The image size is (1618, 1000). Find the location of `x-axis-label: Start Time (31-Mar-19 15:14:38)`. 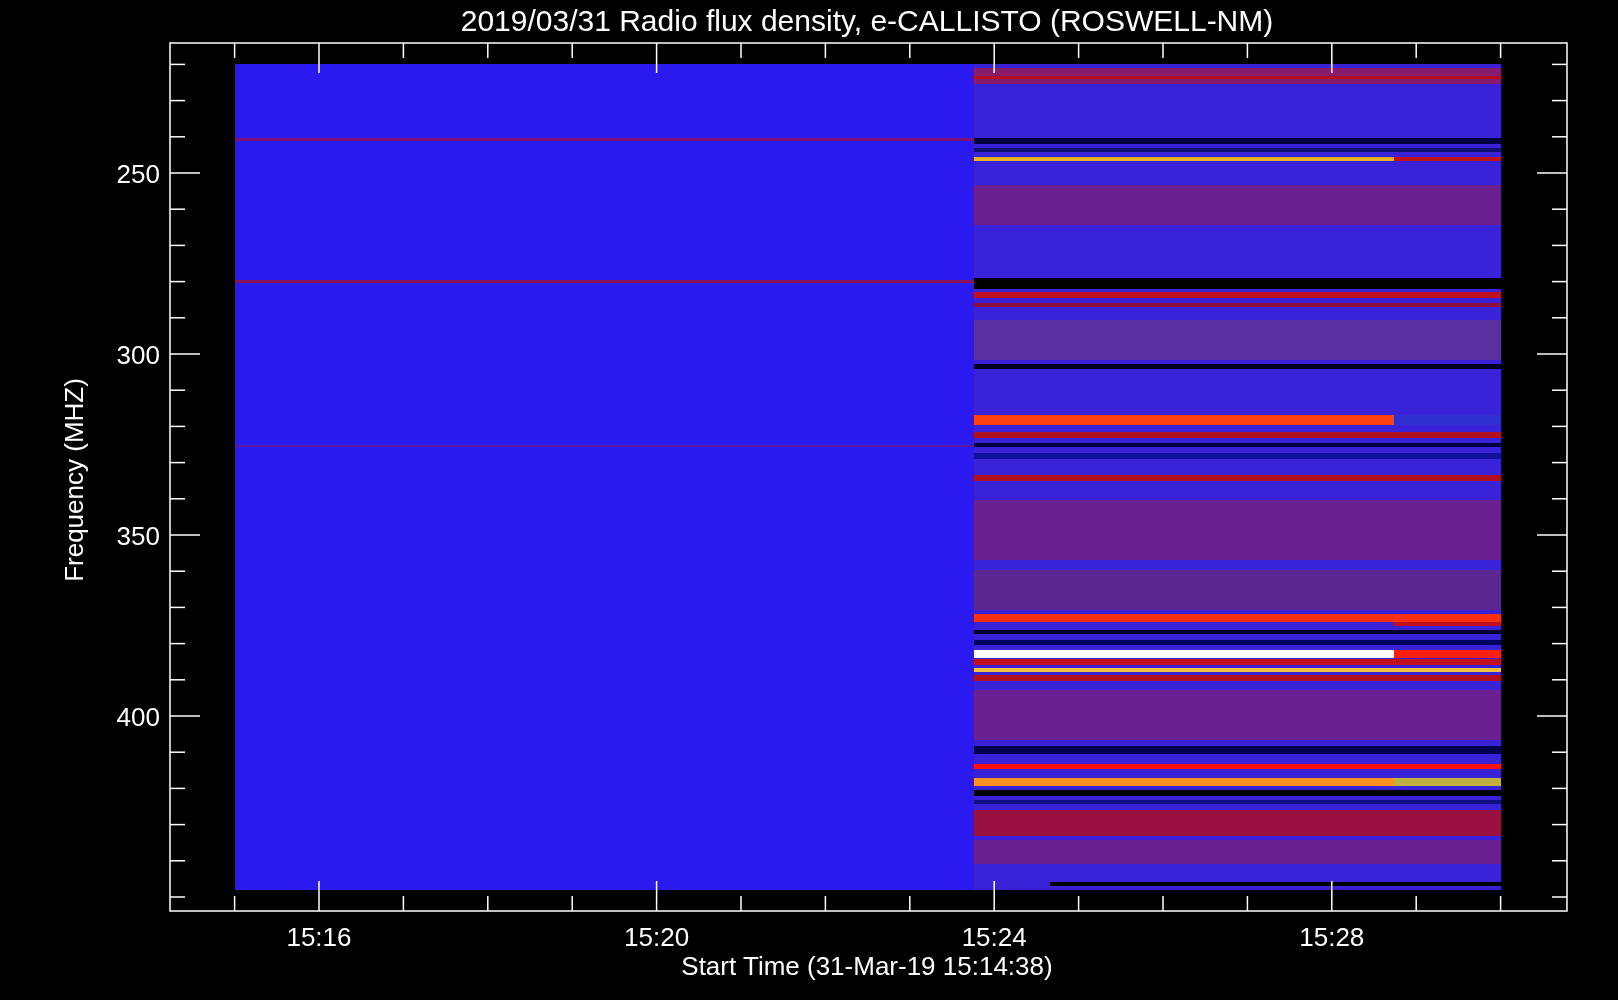

x-axis-label: Start Time (31-Mar-19 15:14:38) is located at coordinates (867, 966).